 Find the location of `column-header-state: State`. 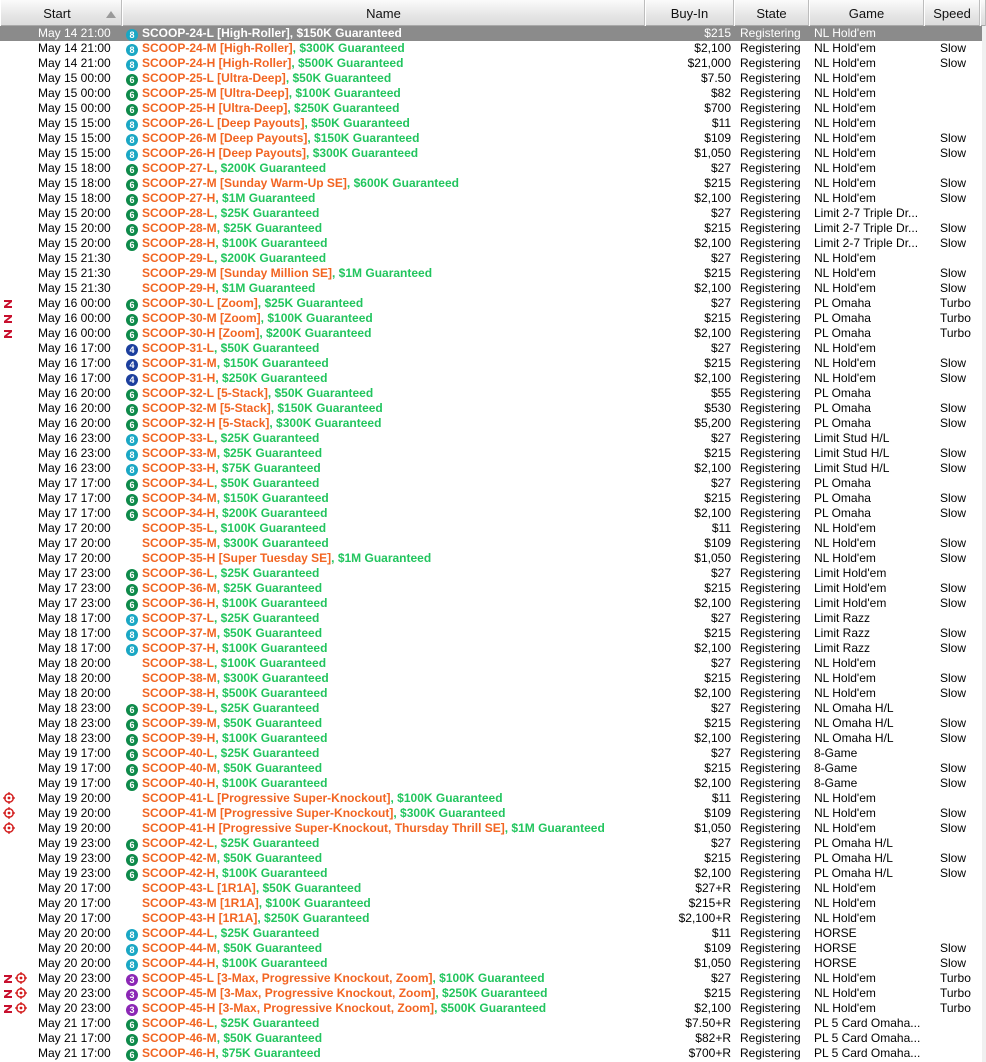

column-header-state: State is located at coordinates (771, 13).